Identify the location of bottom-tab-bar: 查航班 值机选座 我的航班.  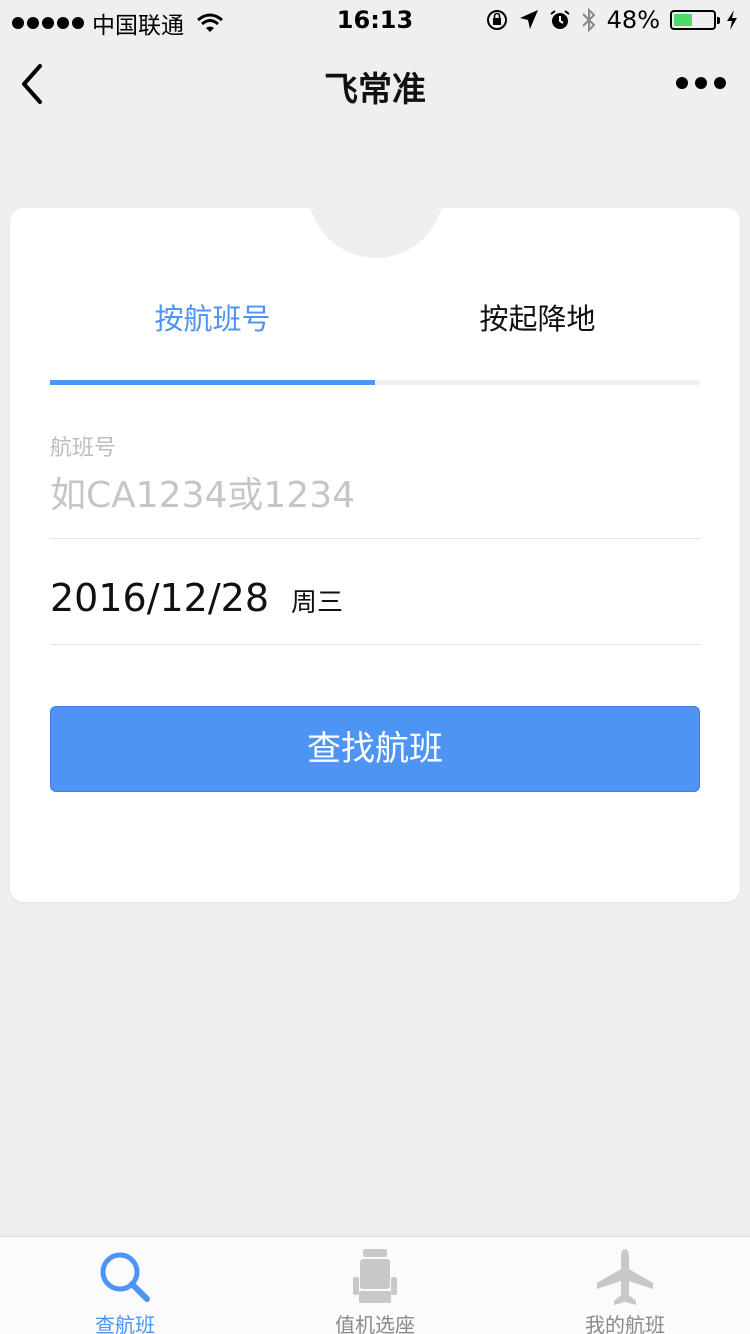
(375, 1285).